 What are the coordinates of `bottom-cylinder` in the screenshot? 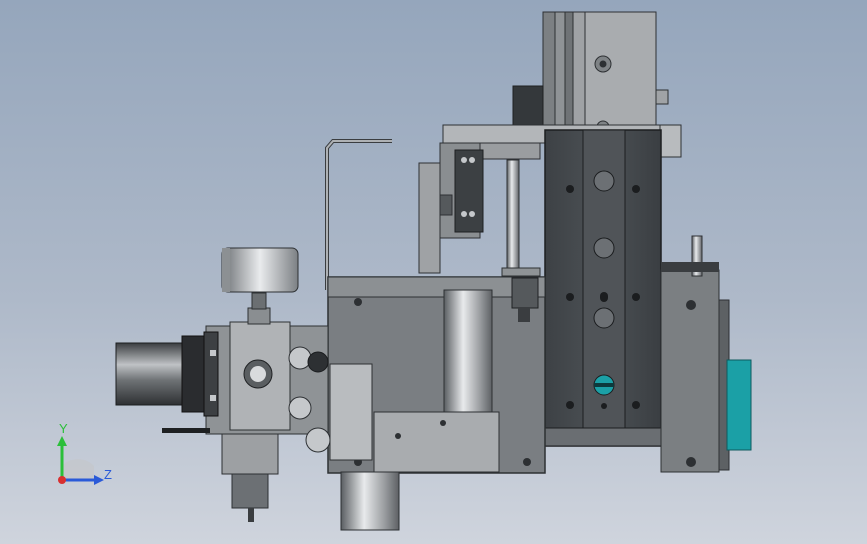 It's located at (370, 501).